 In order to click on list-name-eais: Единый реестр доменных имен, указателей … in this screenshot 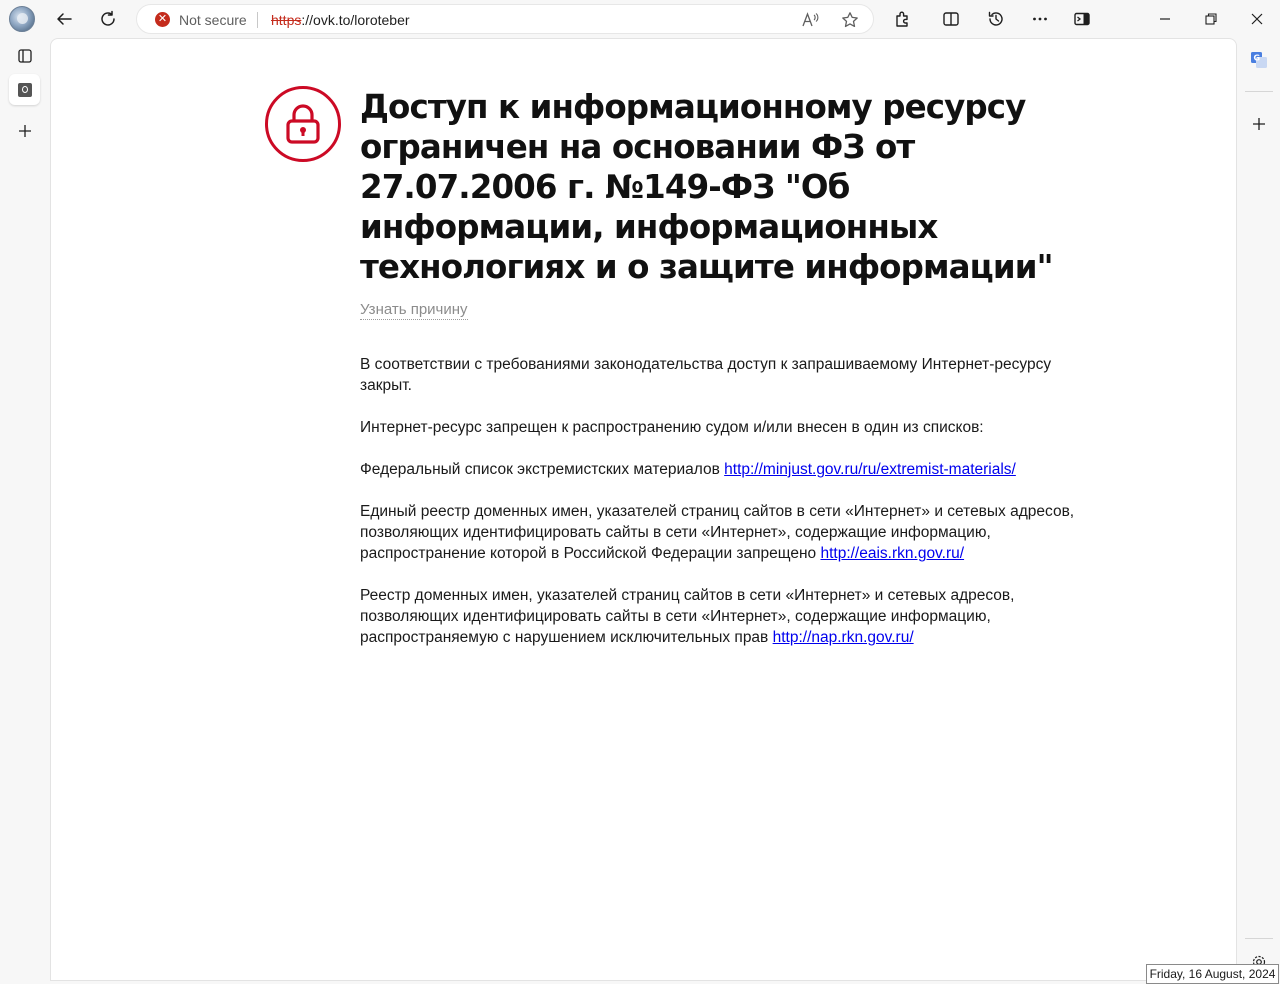, I will do `click(717, 532)`.